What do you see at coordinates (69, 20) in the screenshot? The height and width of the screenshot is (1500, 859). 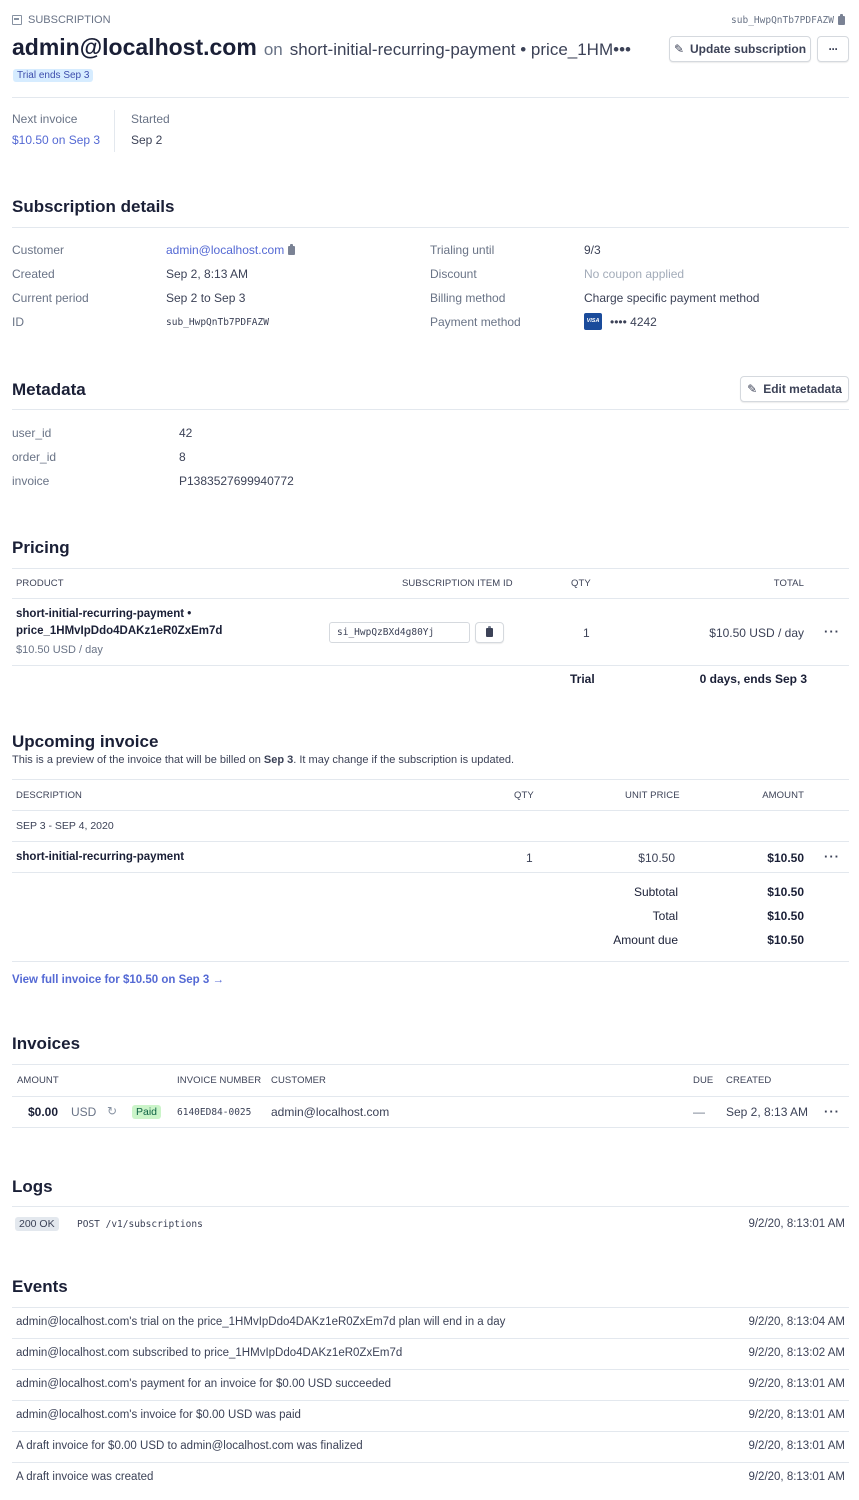 I see `subscription-label: SUBSCRIPTION` at bounding box center [69, 20].